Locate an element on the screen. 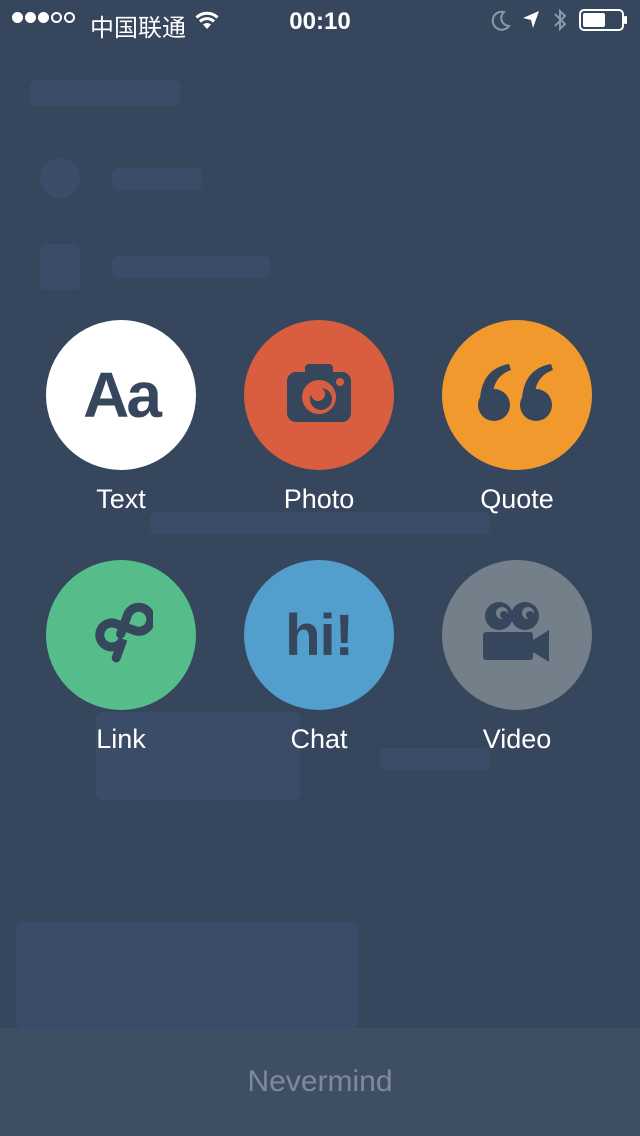 This screenshot has width=640, height=1136. bluetooth-icon is located at coordinates (560, 22).